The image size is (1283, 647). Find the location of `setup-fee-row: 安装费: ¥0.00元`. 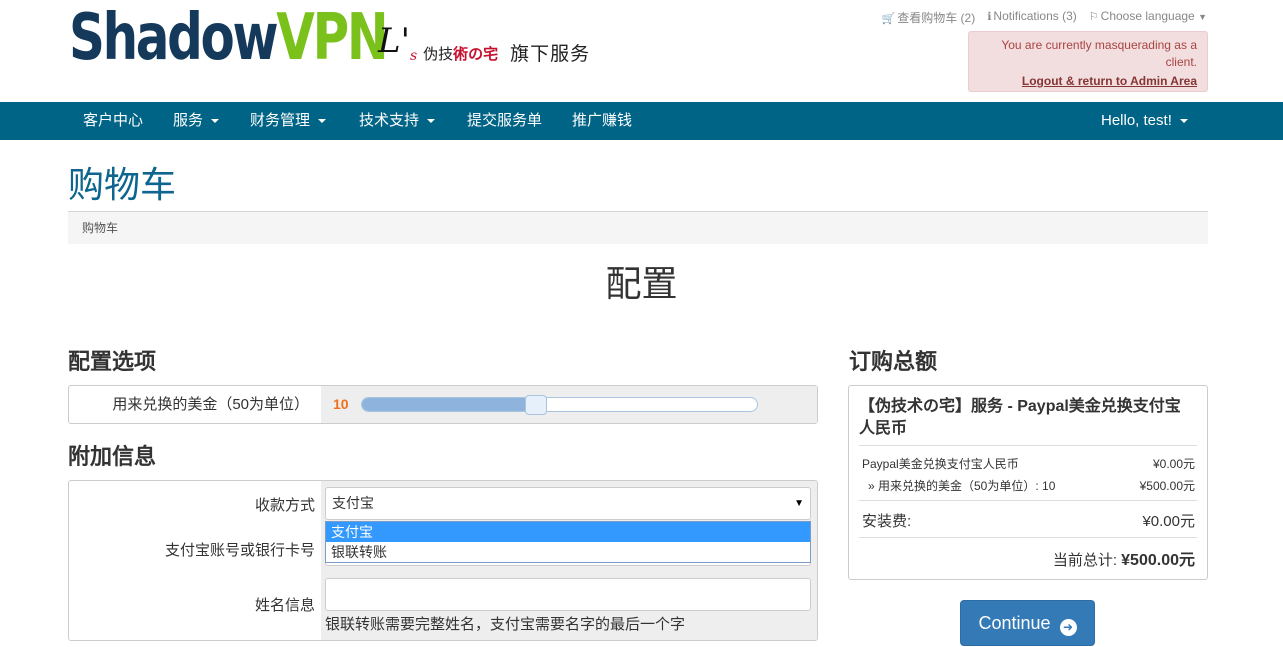

setup-fee-row: 安装费: ¥0.00元 is located at coordinates (1028, 520).